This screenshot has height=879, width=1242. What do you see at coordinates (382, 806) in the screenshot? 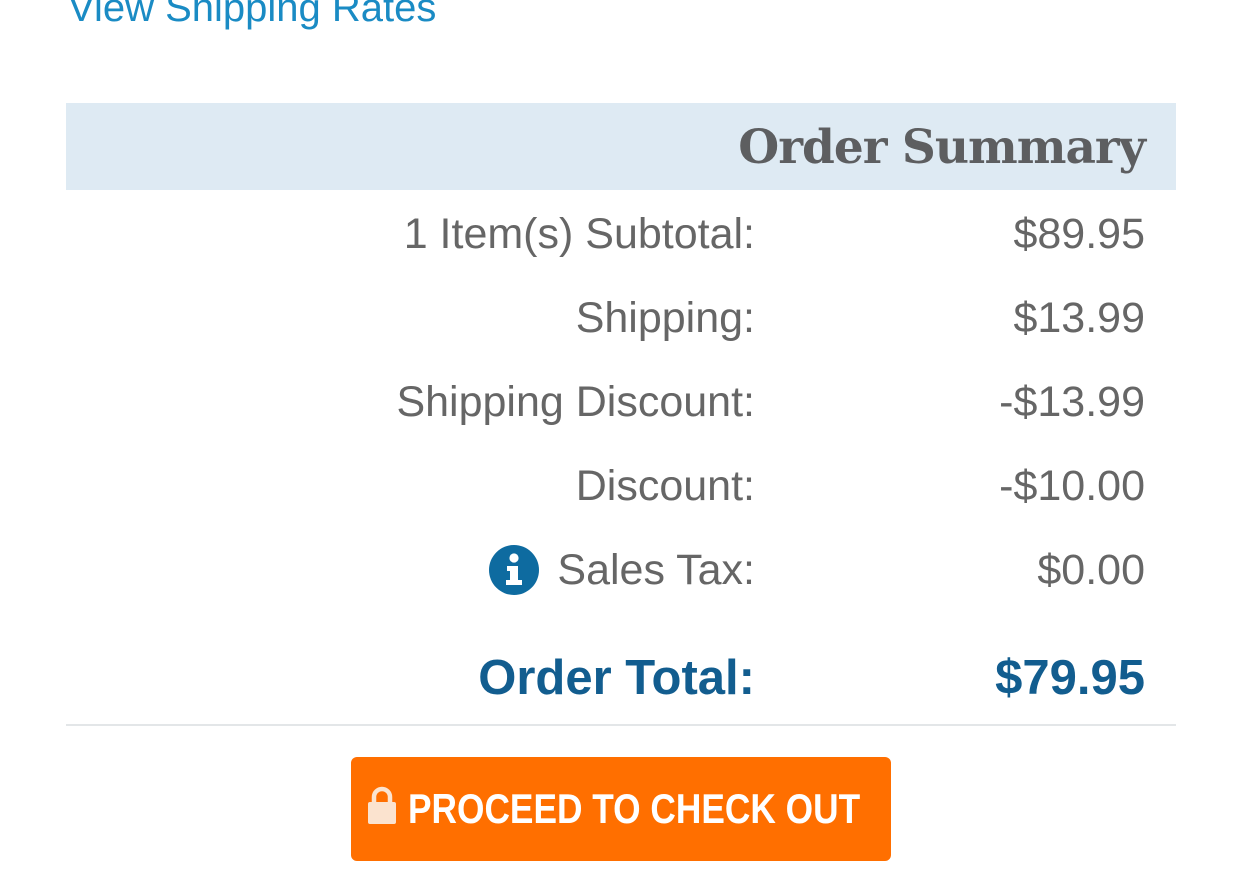
I see `lock-icon` at bounding box center [382, 806].